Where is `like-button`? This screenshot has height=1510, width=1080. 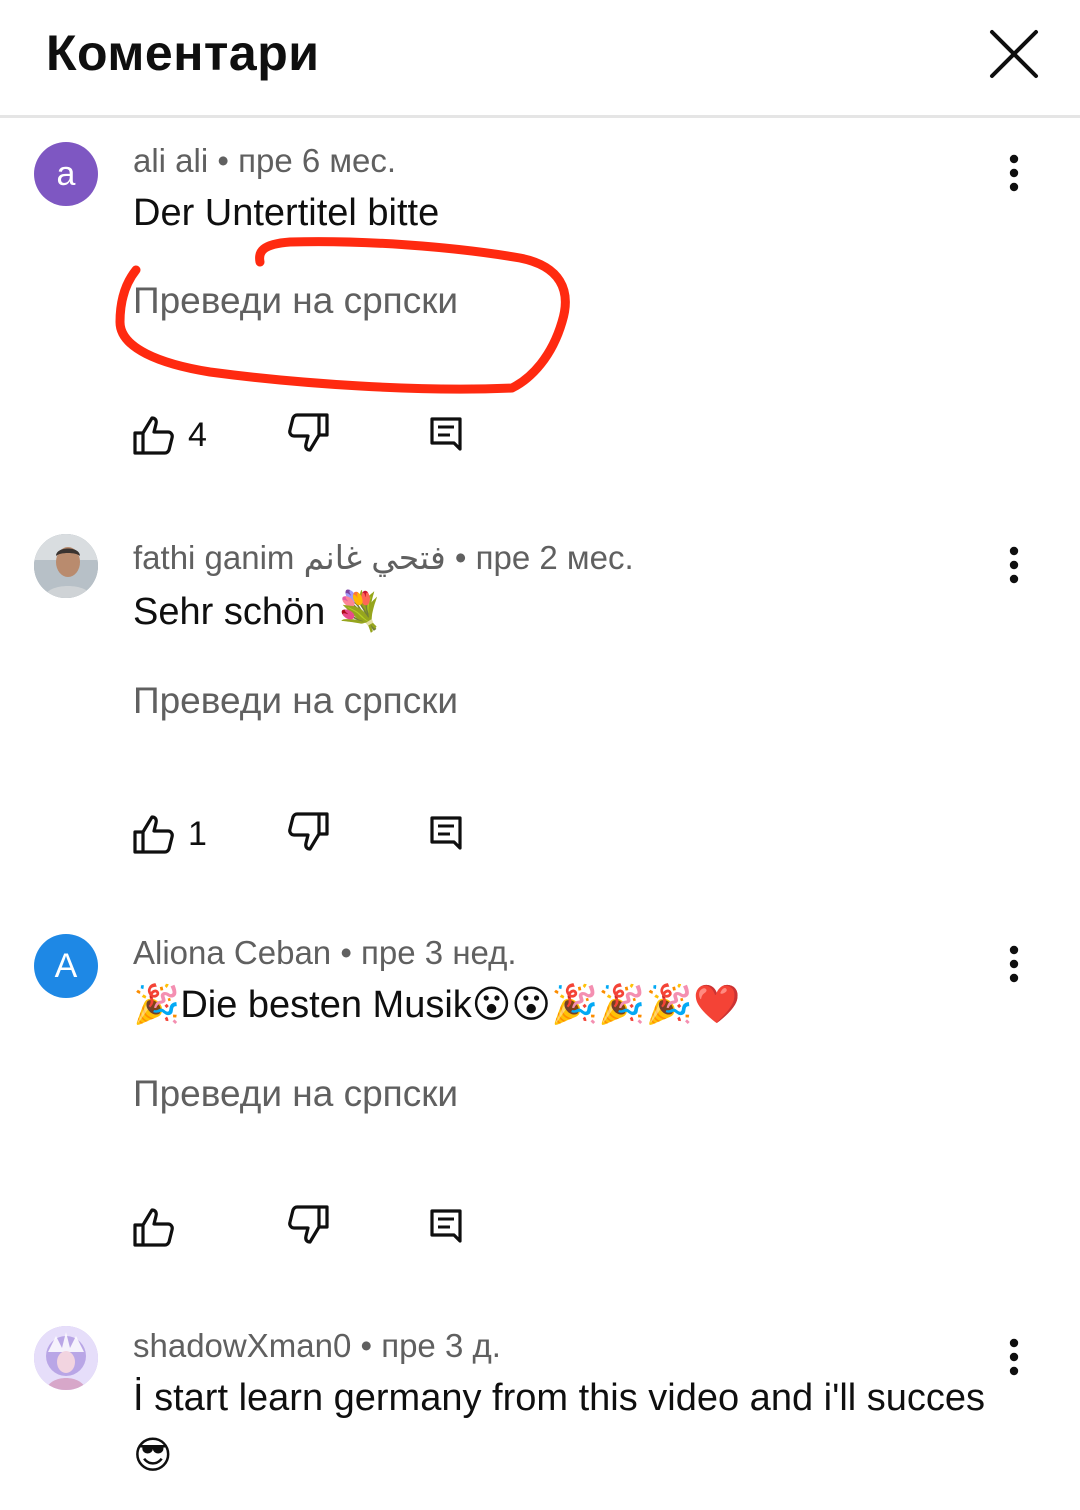 like-button is located at coordinates (159, 1227).